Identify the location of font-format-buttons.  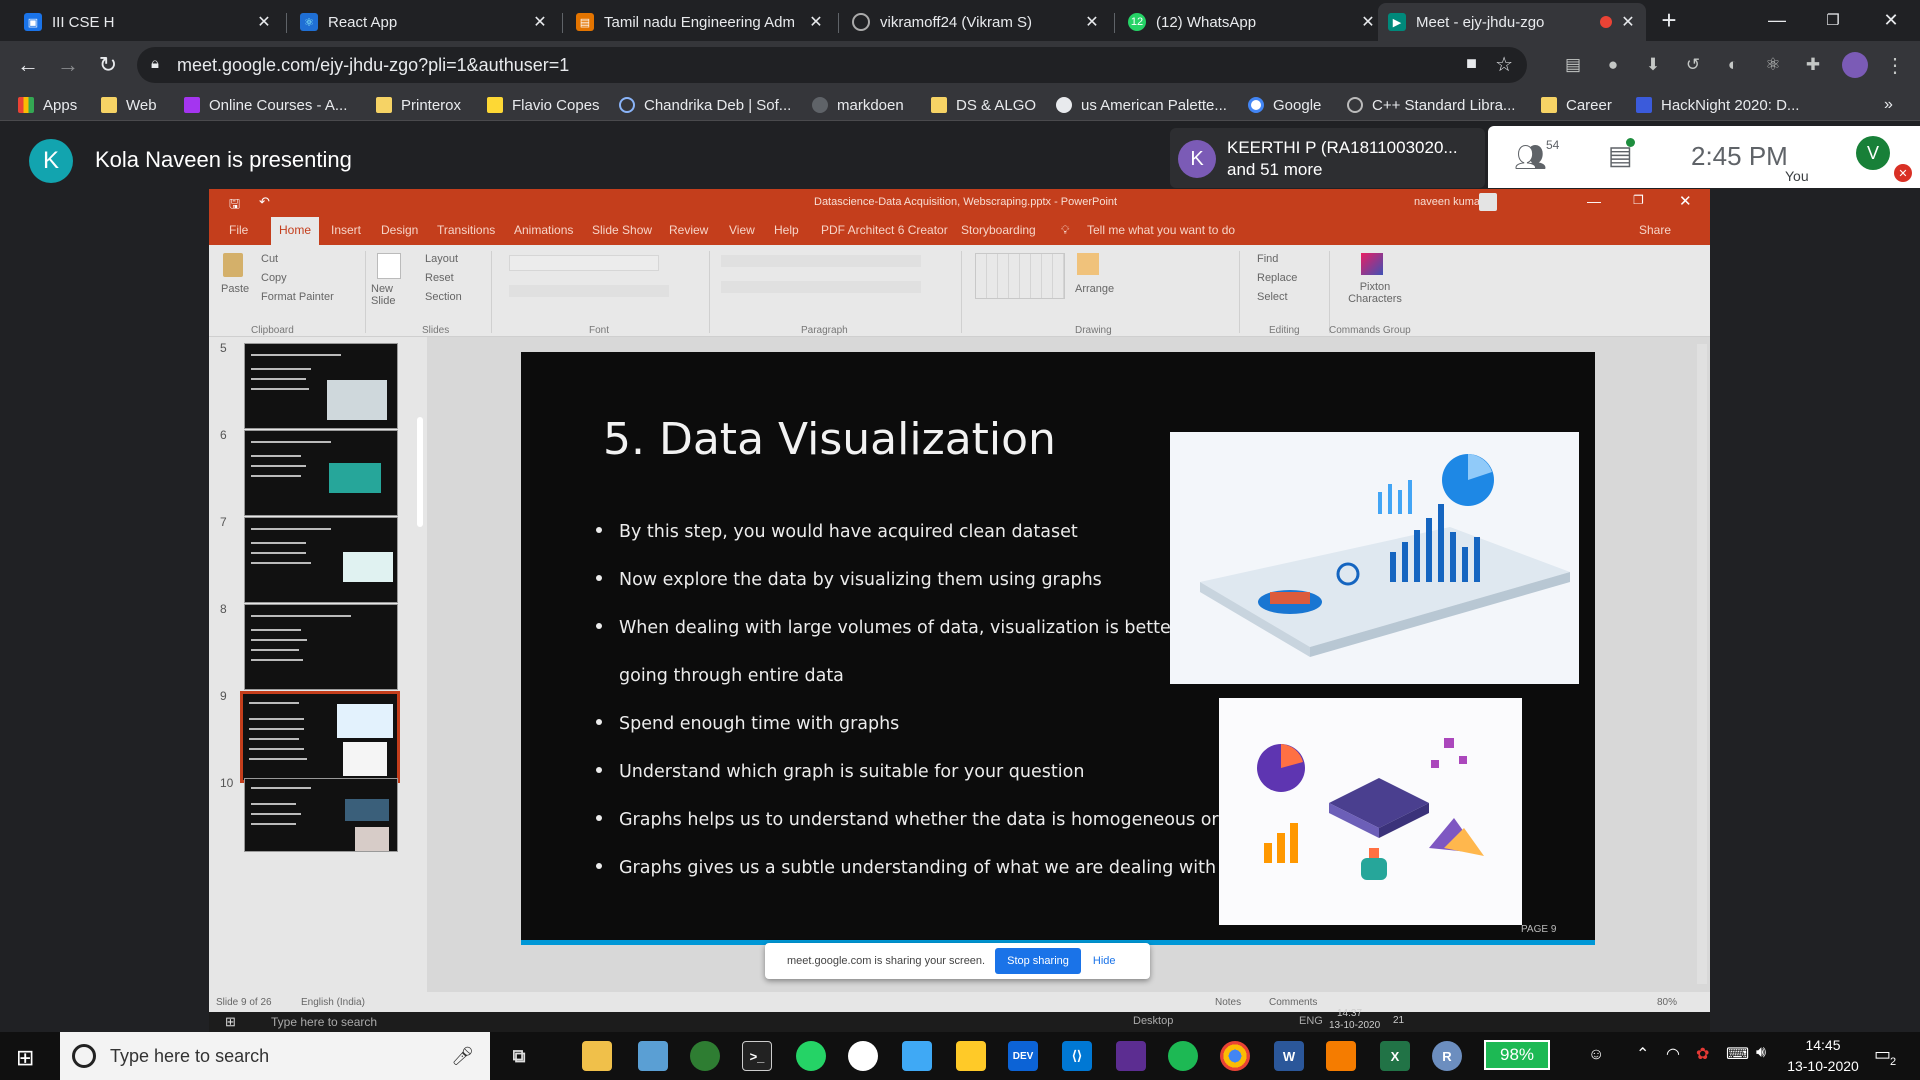
(589, 291).